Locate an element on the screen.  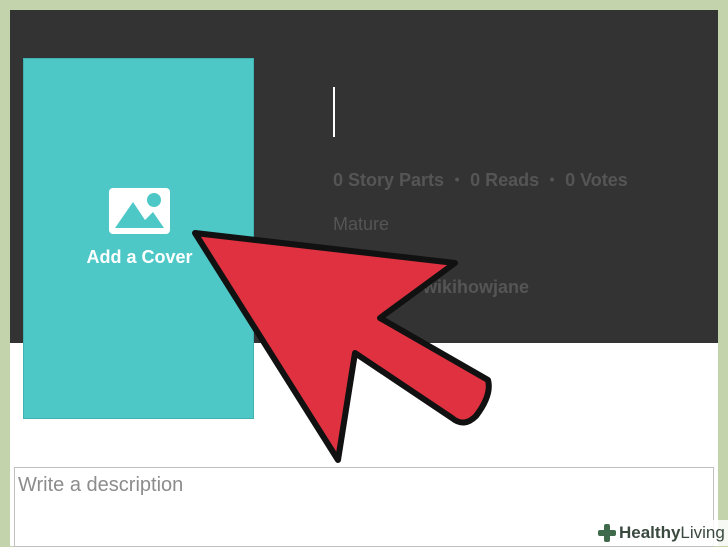
story-stats: 0 Story Parts • 0 Reads • 0 Votes is located at coordinates (480, 180).